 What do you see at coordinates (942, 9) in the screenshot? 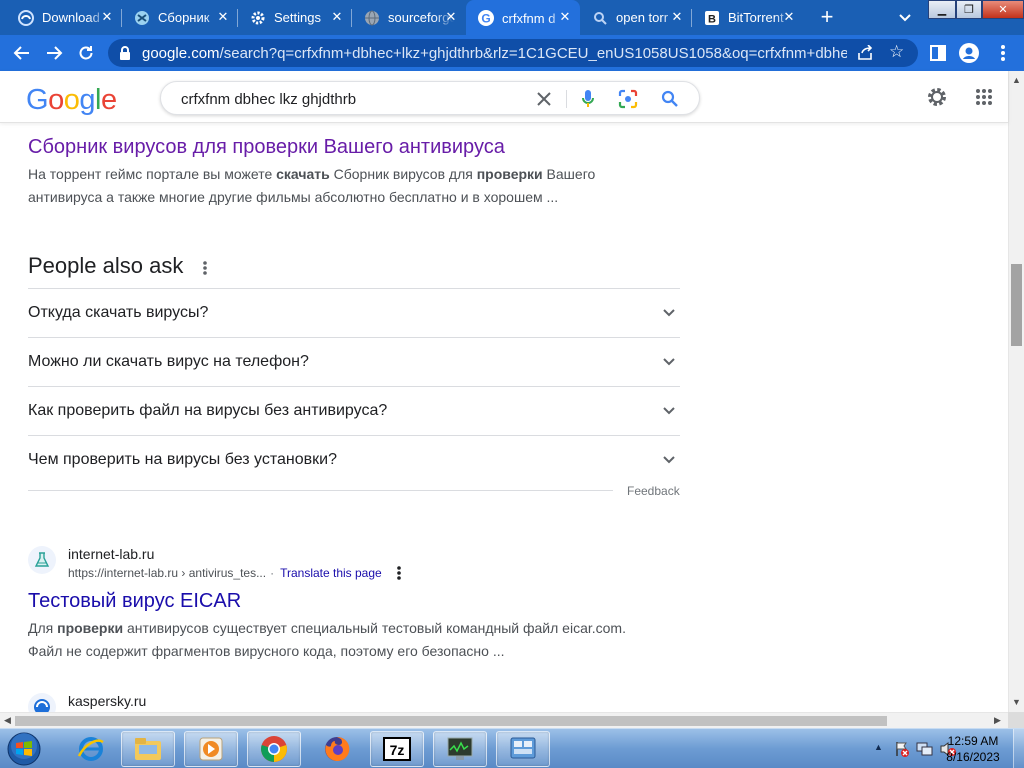
I see `minimize-button: ▁` at bounding box center [942, 9].